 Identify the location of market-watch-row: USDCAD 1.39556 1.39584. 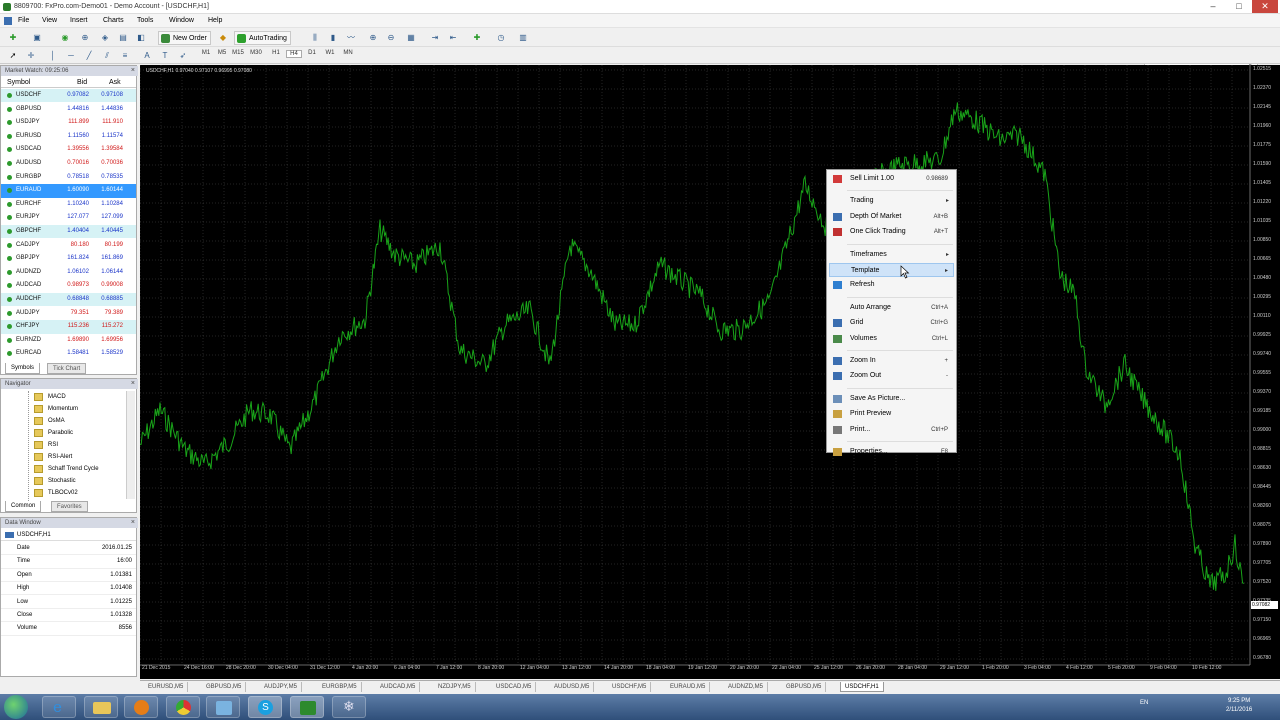
(68, 149).